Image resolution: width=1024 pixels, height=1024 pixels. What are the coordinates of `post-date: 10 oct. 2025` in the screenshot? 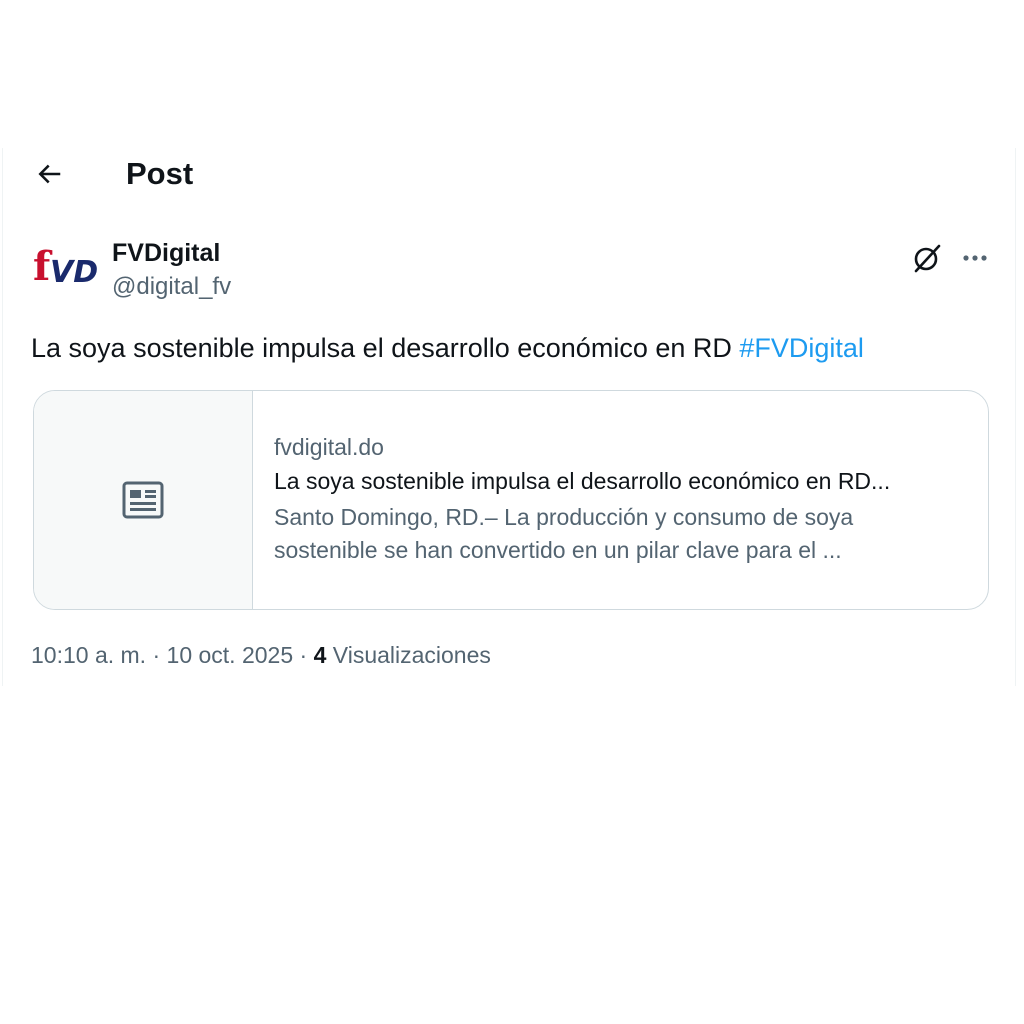 It's located at (230, 655).